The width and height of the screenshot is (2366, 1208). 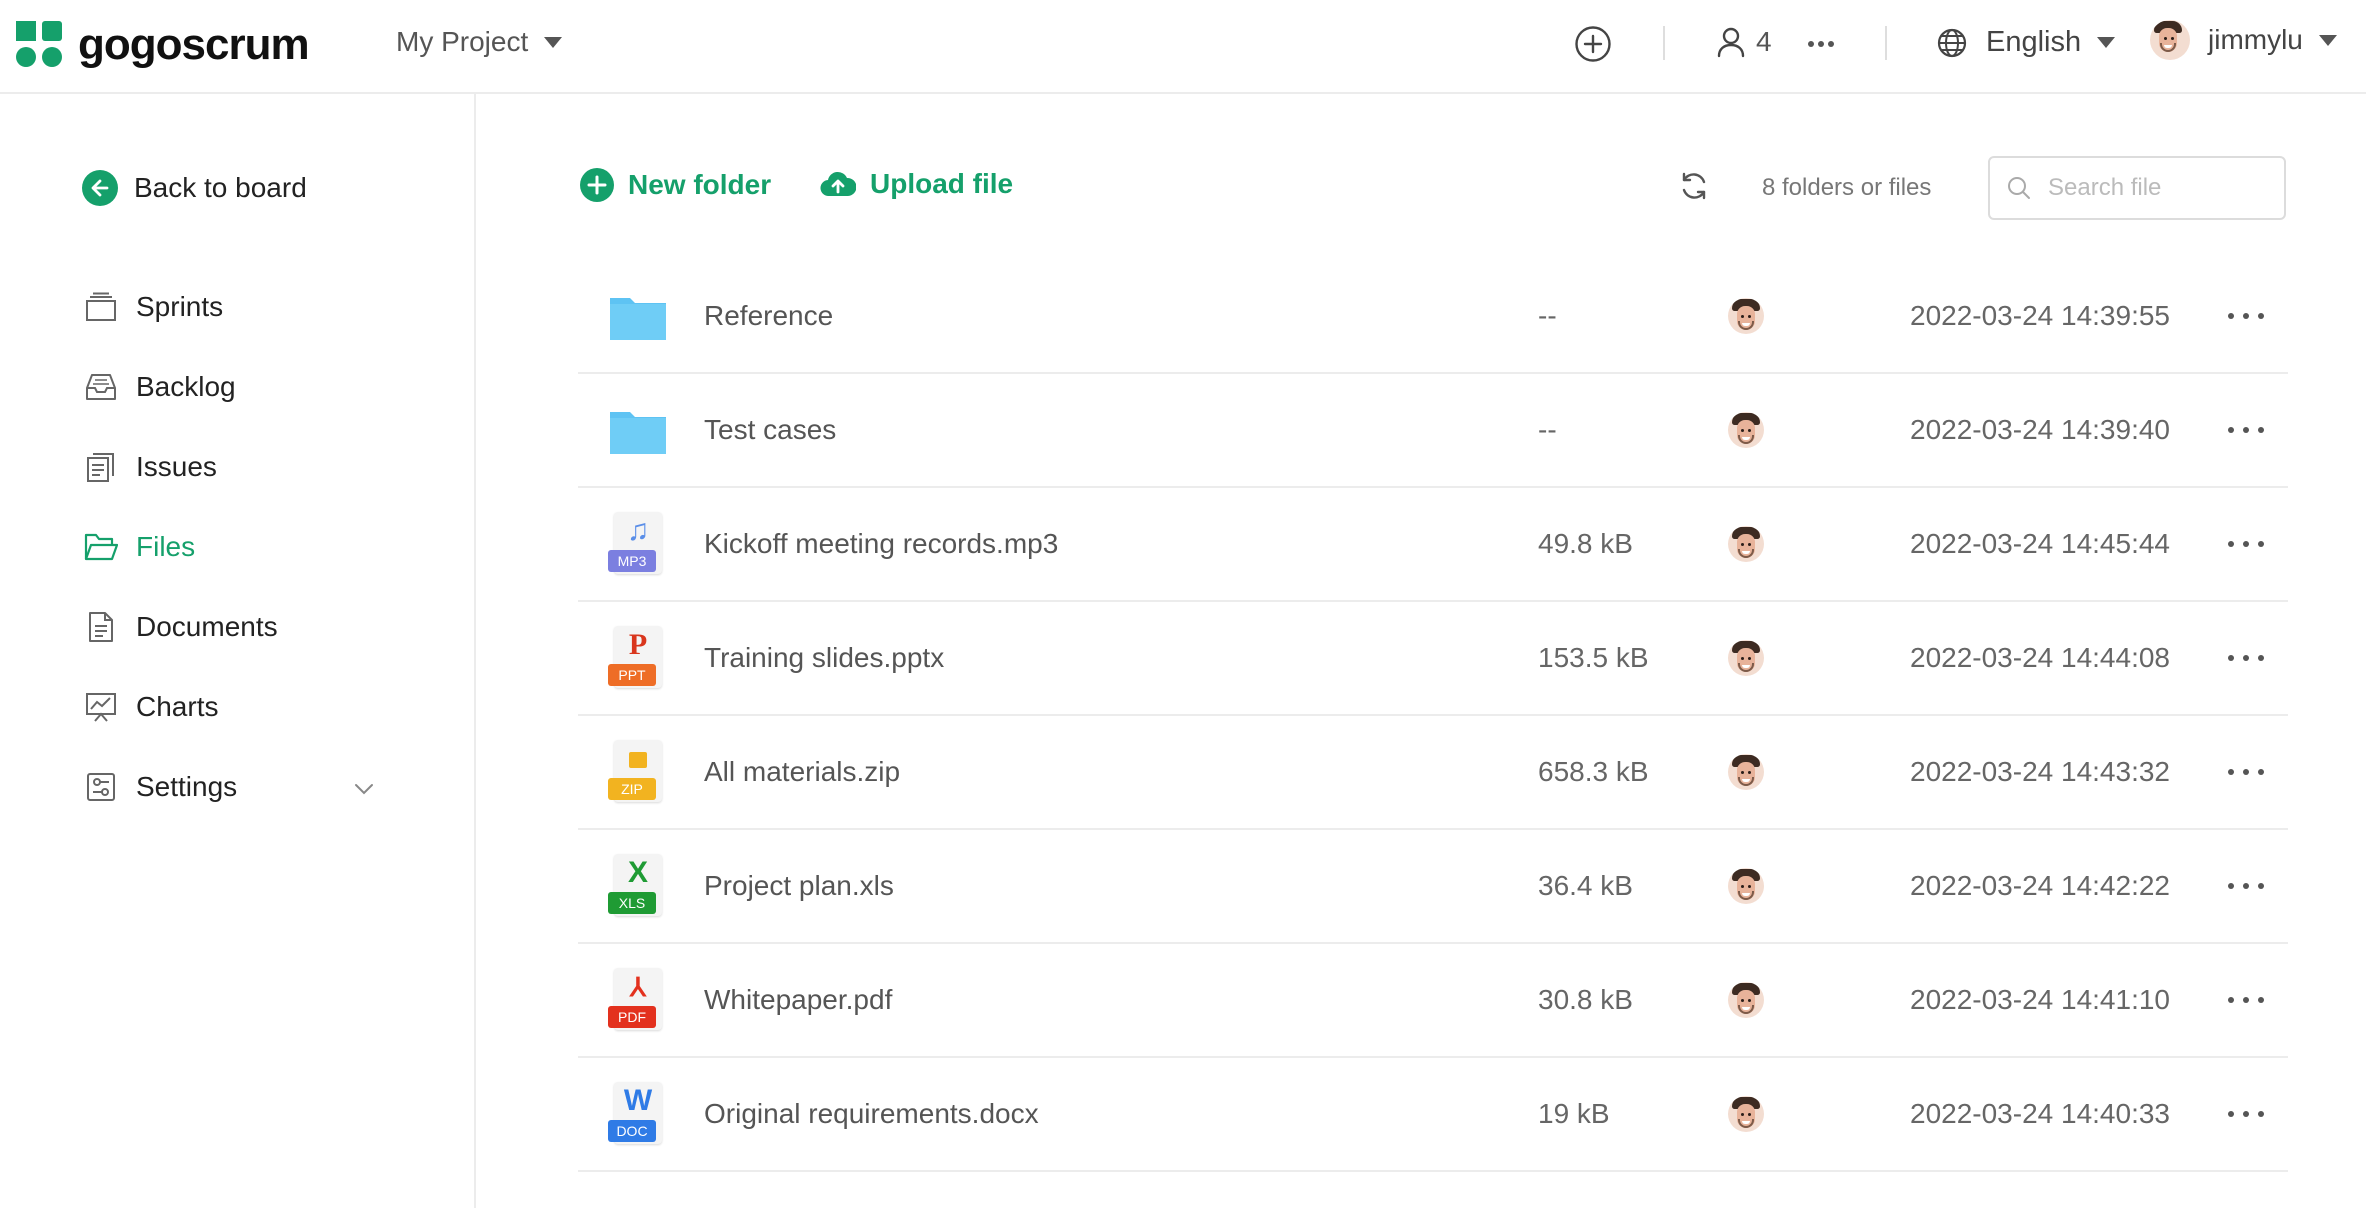 What do you see at coordinates (166, 546) in the screenshot?
I see `sidebar-item-label: Files` at bounding box center [166, 546].